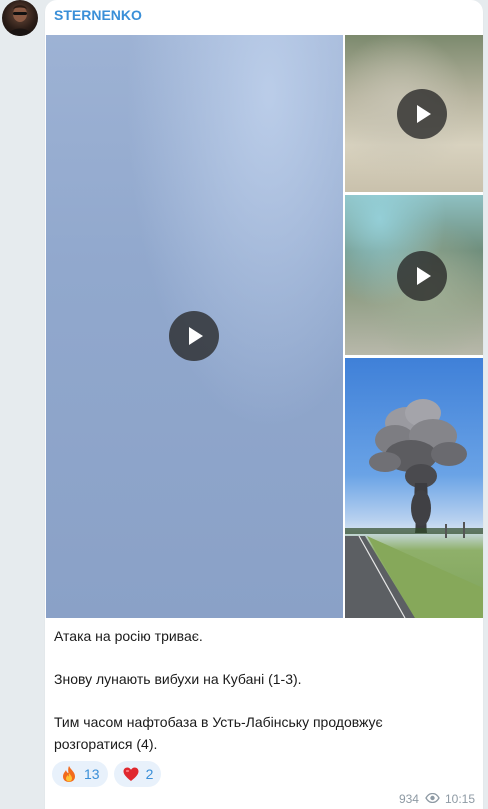 The height and width of the screenshot is (809, 488). Describe the element at coordinates (106, 743) in the screenshot. I see `caption-line: розгоратися (4).` at that location.